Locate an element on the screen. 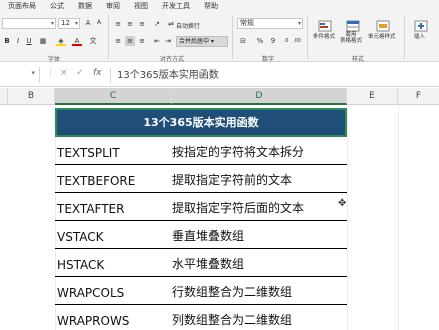  name-box: ▾ is located at coordinates (20, 75).